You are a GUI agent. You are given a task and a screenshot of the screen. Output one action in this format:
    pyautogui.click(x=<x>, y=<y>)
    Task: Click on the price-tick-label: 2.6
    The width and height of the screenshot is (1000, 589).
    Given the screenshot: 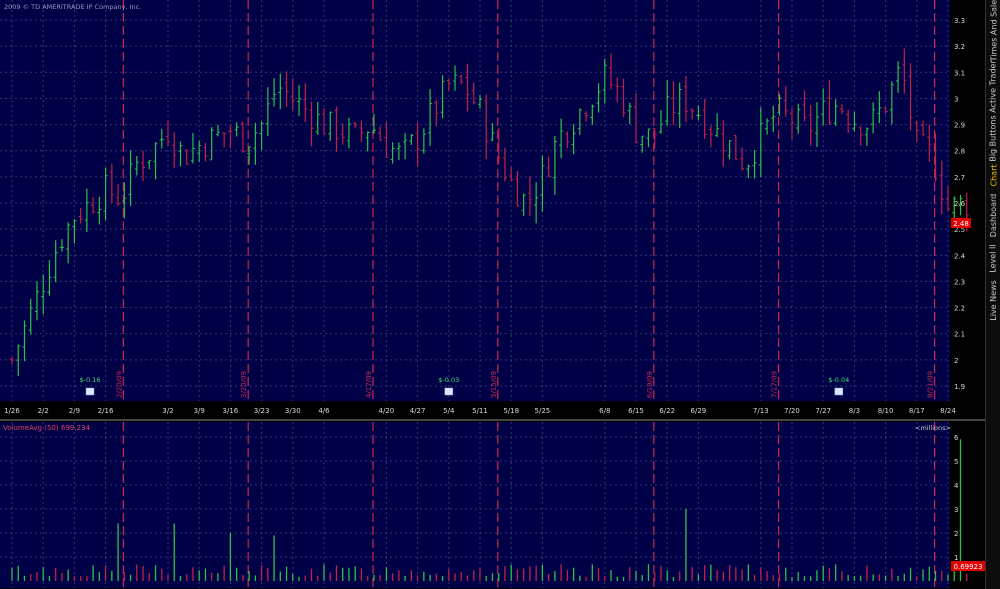 What is the action you would take?
    pyautogui.click(x=960, y=204)
    